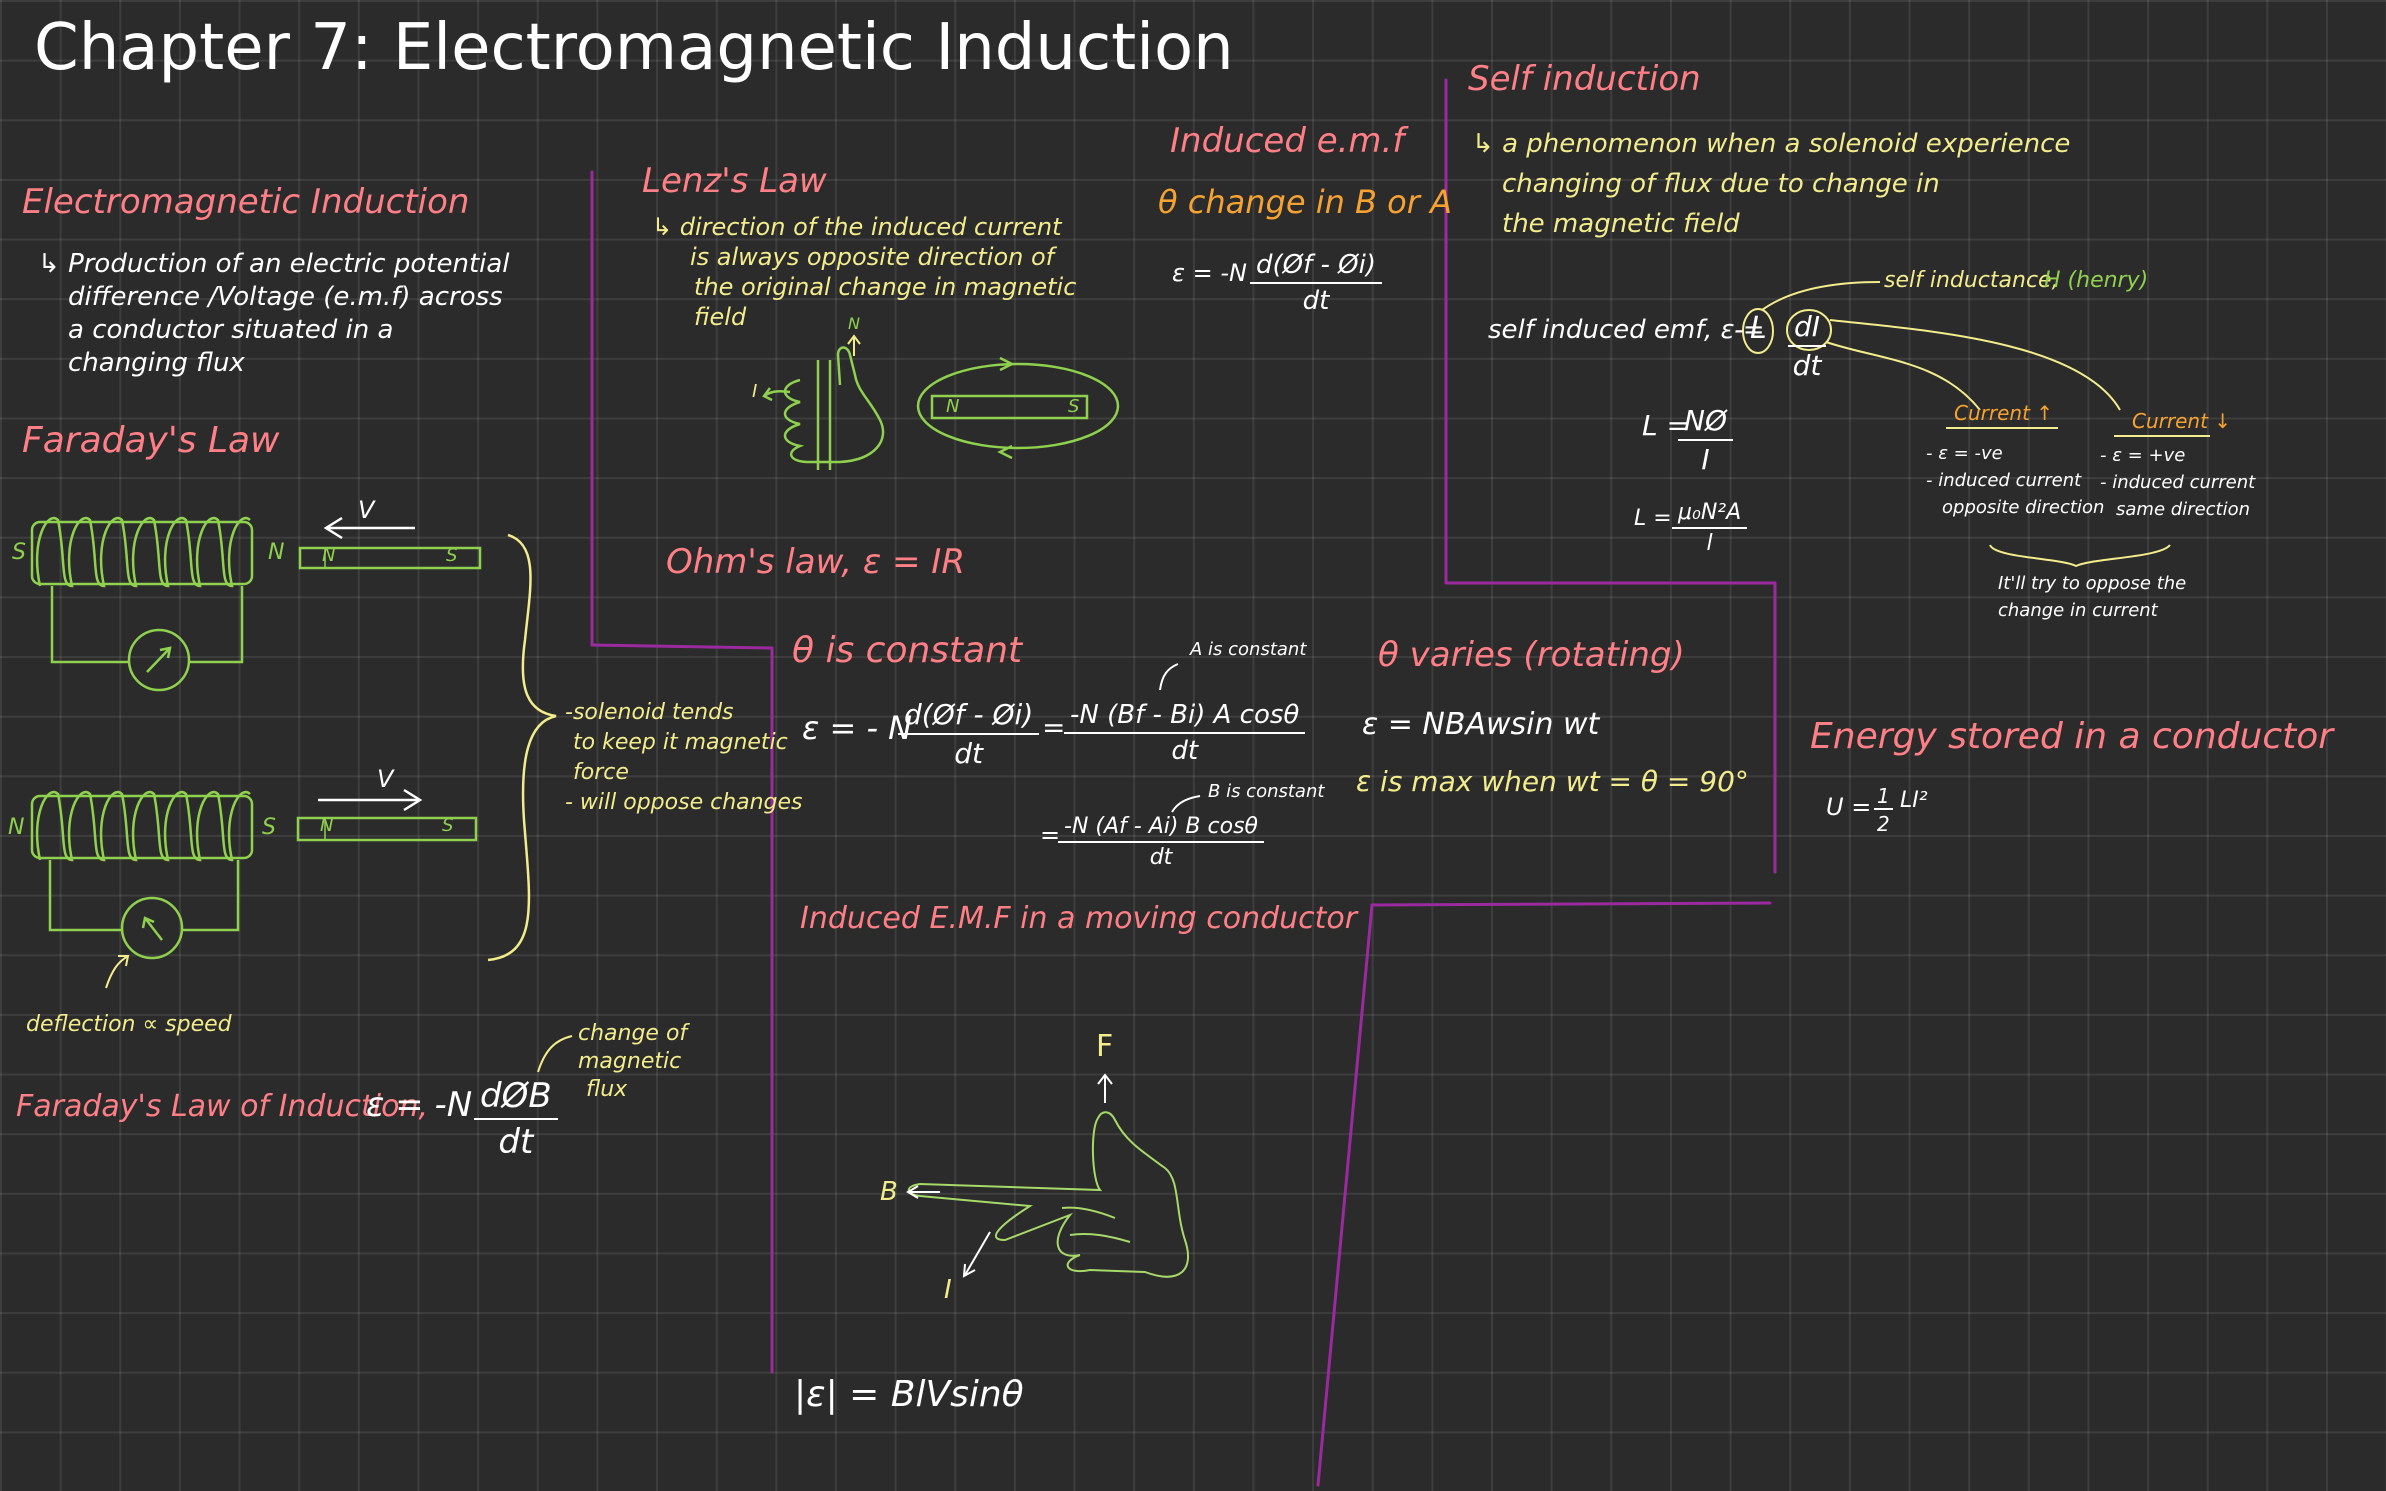 Image resolution: width=2386 pixels, height=1491 pixels. I want to click on theta-const-eq3-fraction: -N (Af - Ai) B cosθ dt, so click(1161, 842).